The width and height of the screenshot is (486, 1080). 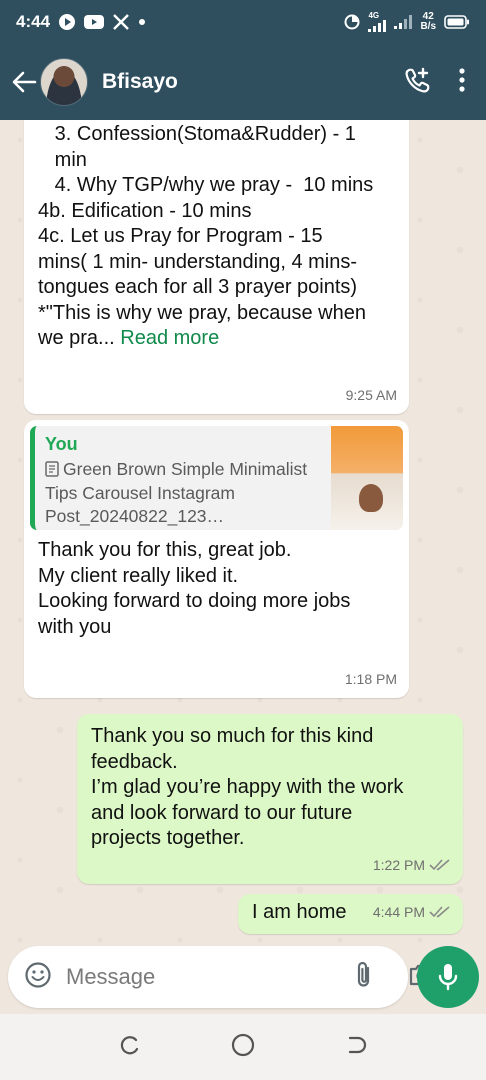 I want to click on chat-header: Bfisayo, so click(x=243, y=82).